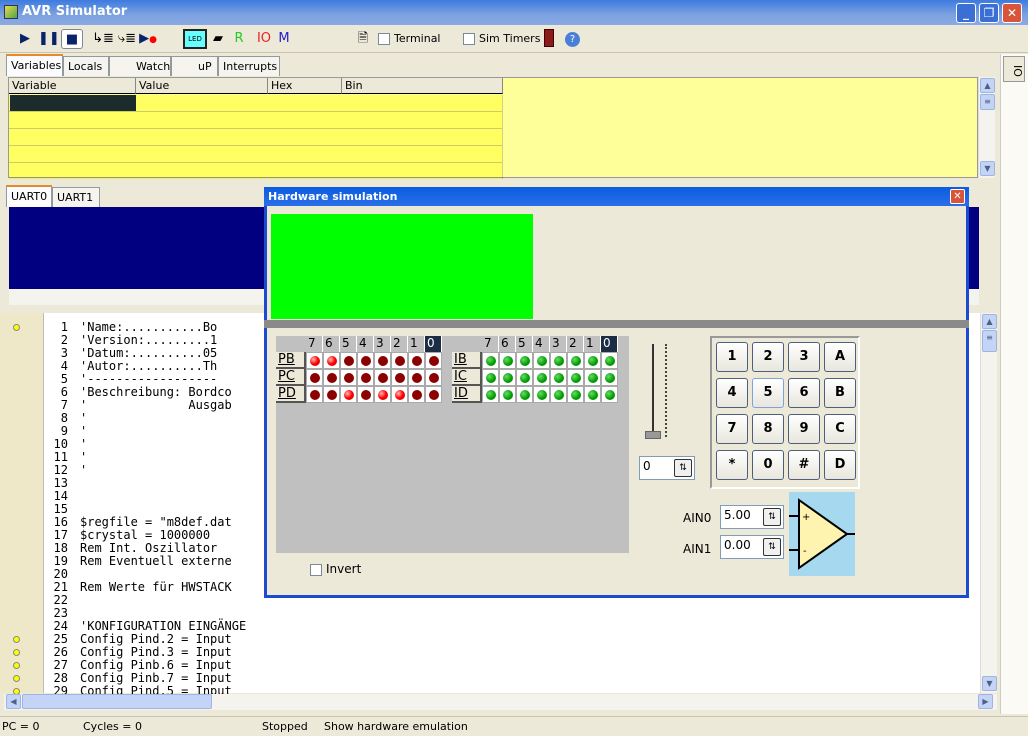 The width and height of the screenshot is (1028, 736). What do you see at coordinates (103, 39) in the screenshot?
I see `step-into-icon: ↳≣` at bounding box center [103, 39].